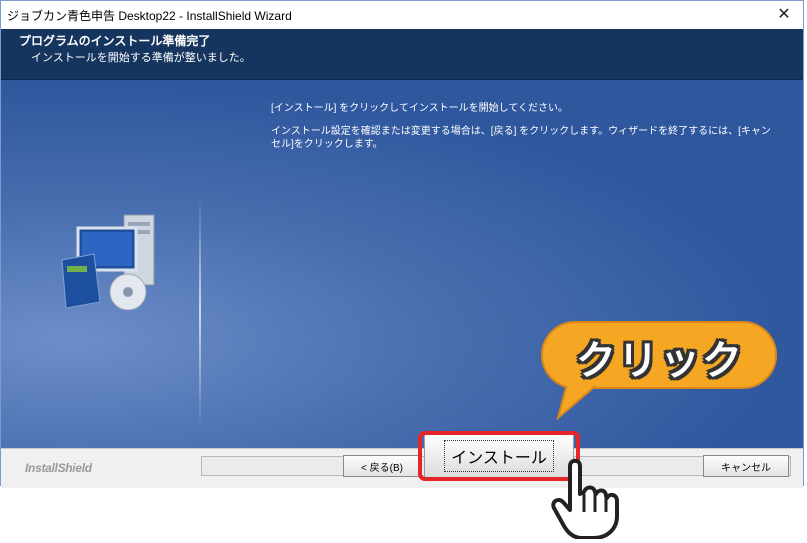 This screenshot has width=807, height=543. What do you see at coordinates (111, 265) in the screenshot?
I see `computer-cd-icon` at bounding box center [111, 265].